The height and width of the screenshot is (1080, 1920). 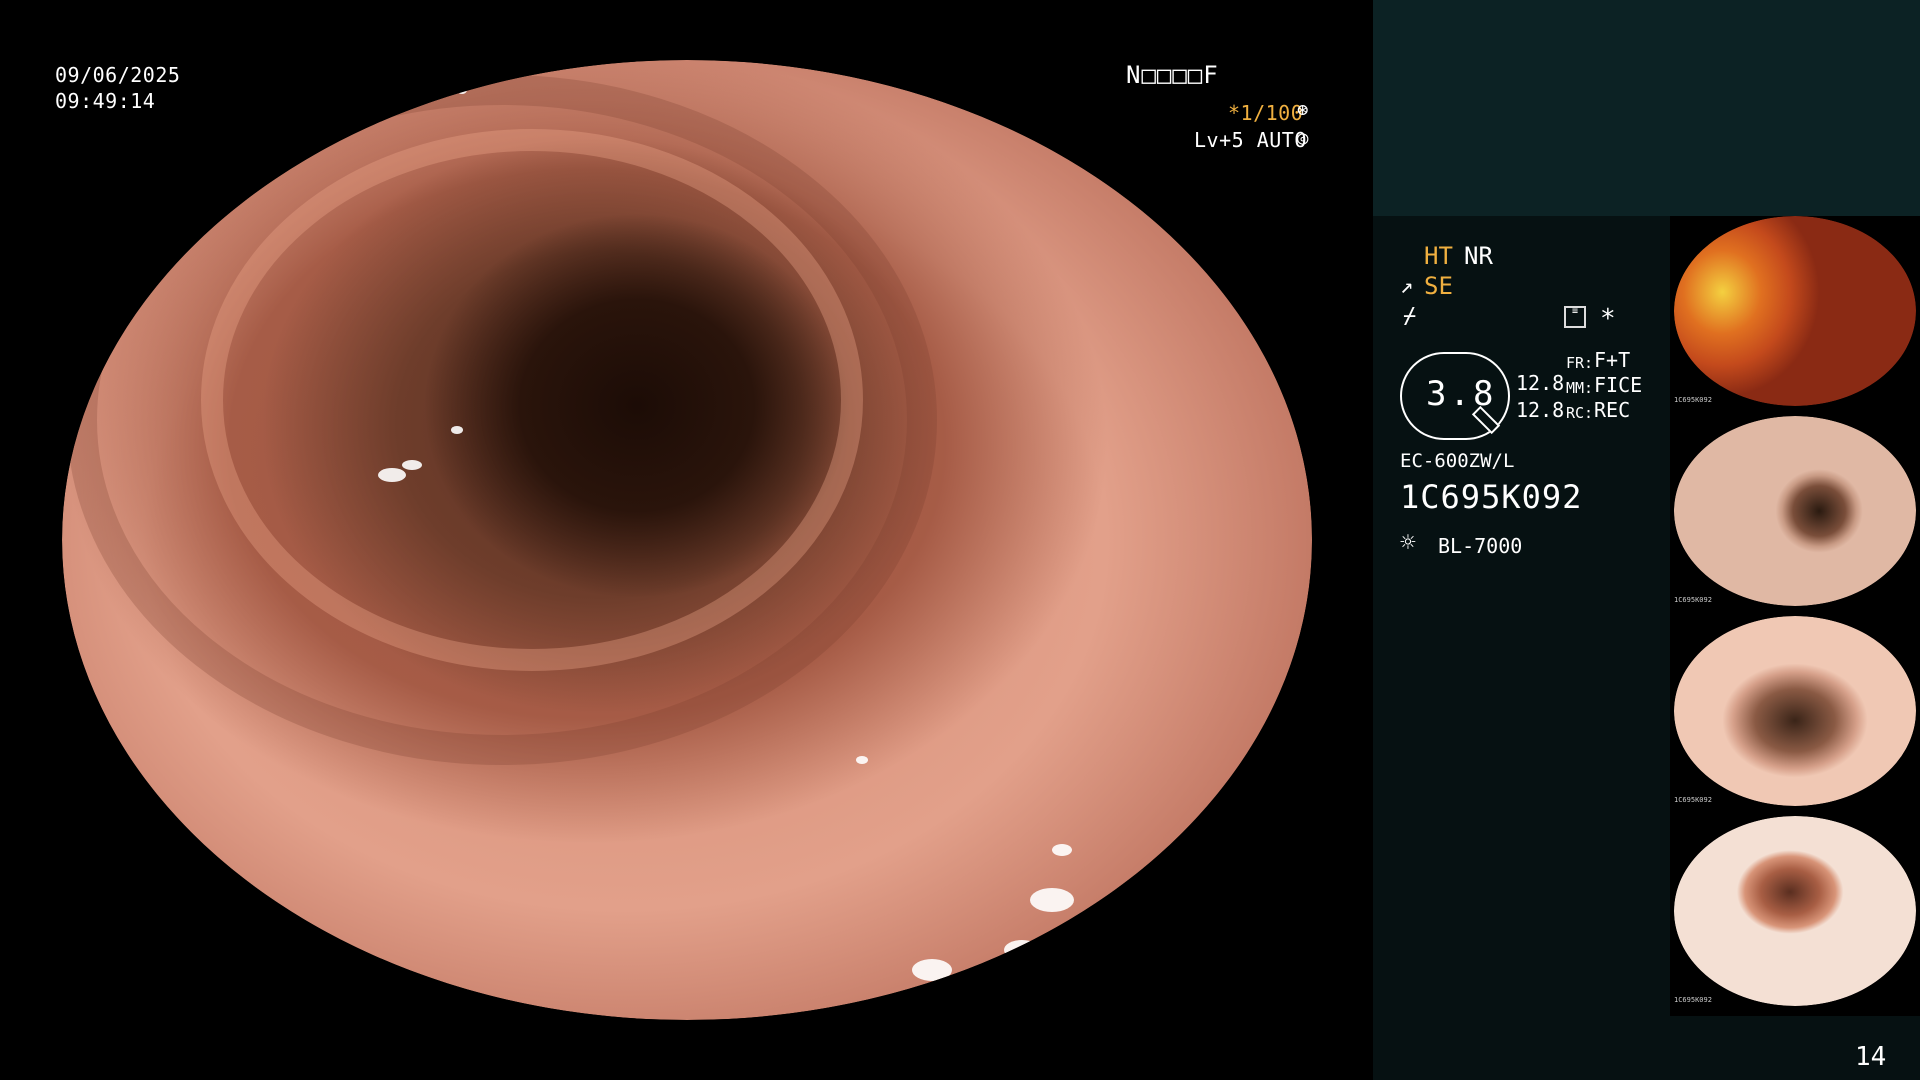 What do you see at coordinates (1438, 286) in the screenshot?
I see `se-indicator: SE` at bounding box center [1438, 286].